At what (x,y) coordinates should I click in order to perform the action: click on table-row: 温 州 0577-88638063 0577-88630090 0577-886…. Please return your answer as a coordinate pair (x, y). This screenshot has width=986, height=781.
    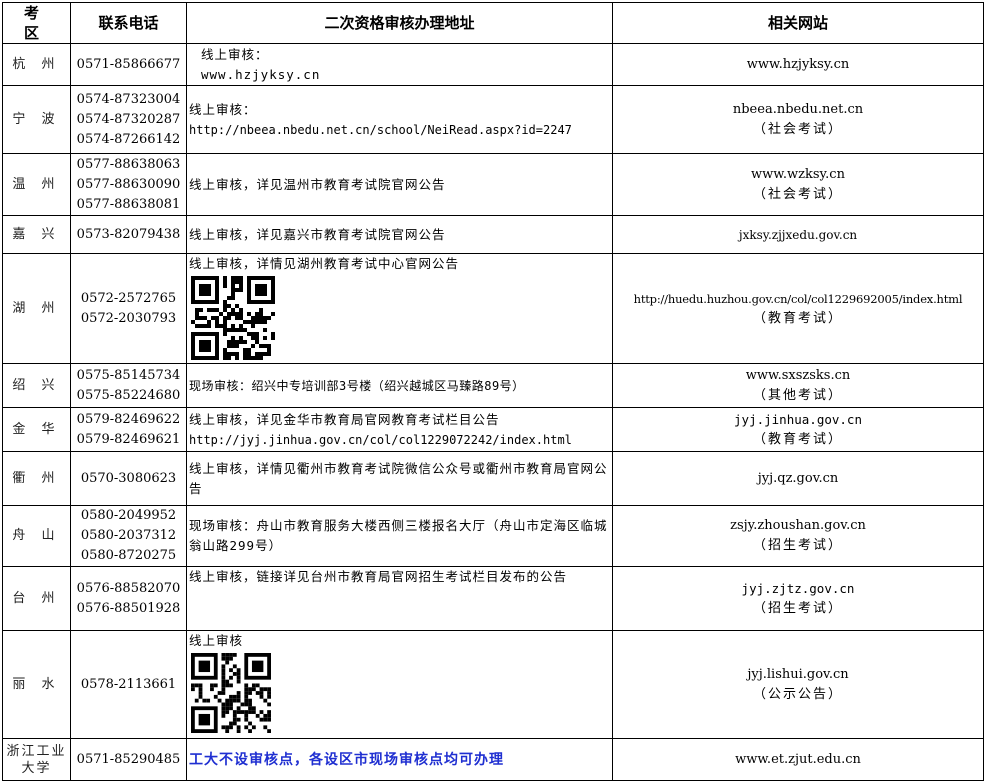
    Looking at the image, I should click on (493, 184).